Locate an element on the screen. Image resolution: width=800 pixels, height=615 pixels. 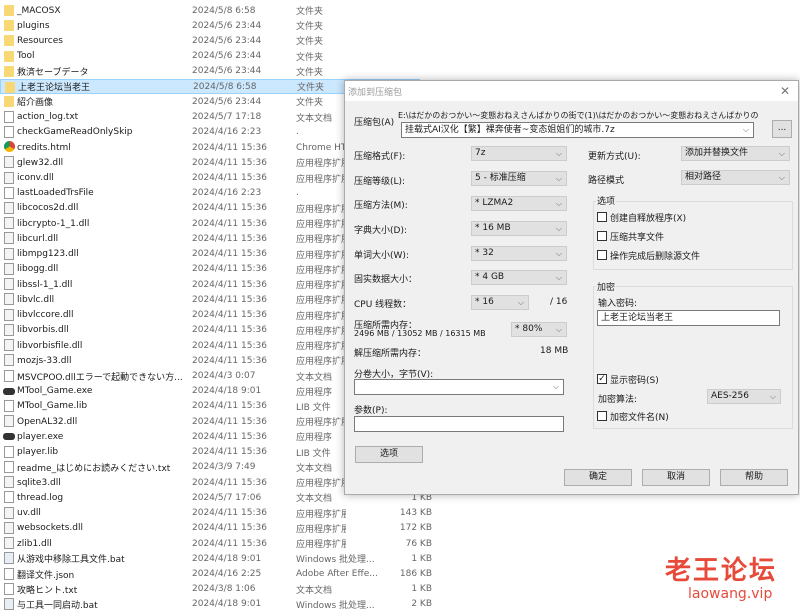
file-name: uv.dll is located at coordinates (29, 513).